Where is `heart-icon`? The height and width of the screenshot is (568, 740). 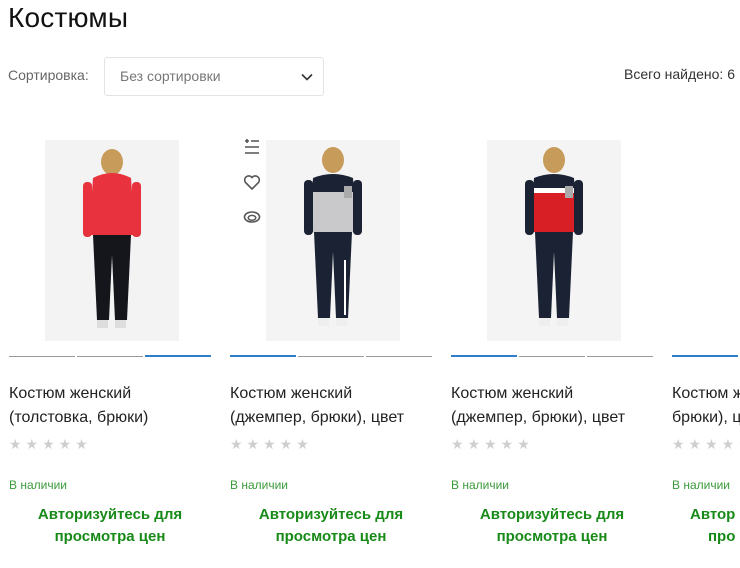
heart-icon is located at coordinates (252, 182).